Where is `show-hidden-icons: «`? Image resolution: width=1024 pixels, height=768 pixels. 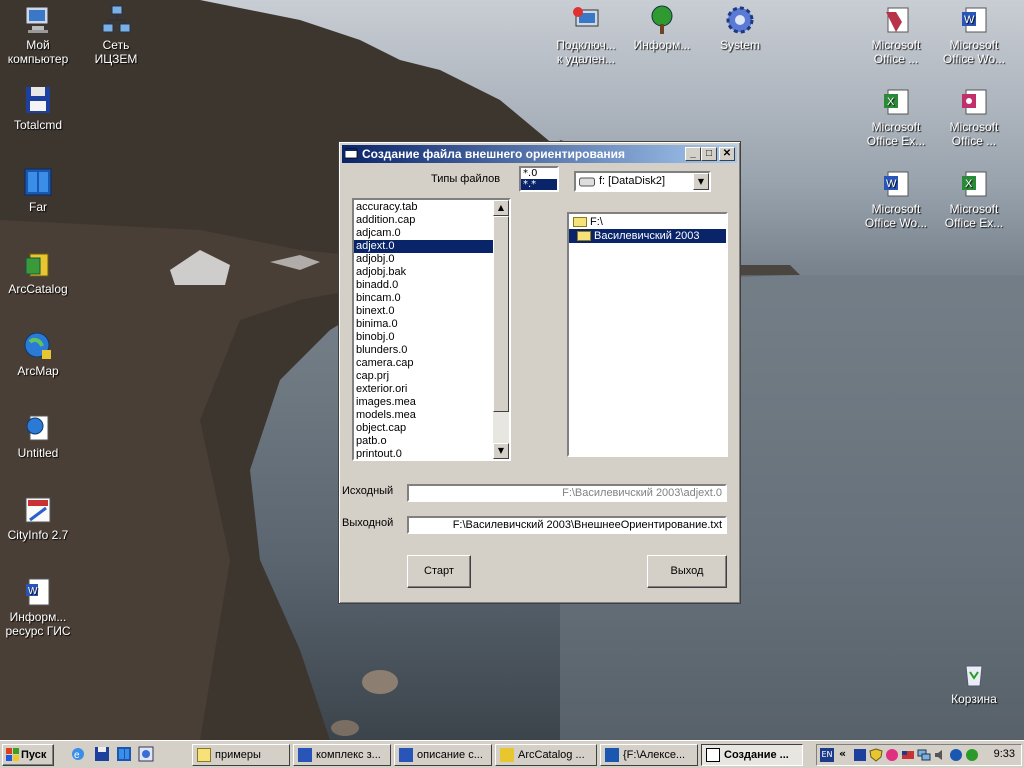
show-hidden-icons: « is located at coordinates (842, 753).